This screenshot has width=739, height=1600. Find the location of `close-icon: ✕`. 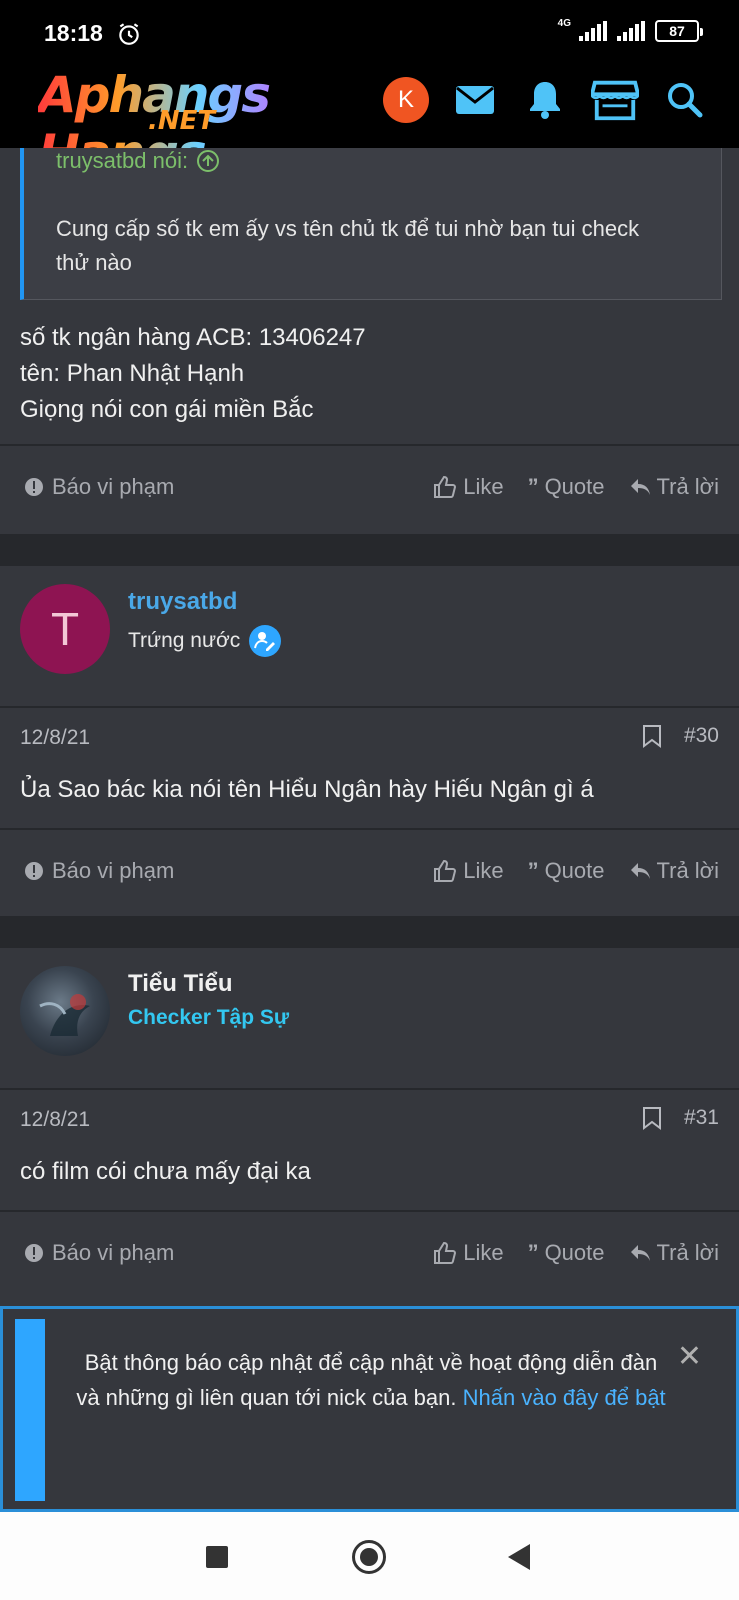

close-icon: ✕ is located at coordinates (689, 1356).